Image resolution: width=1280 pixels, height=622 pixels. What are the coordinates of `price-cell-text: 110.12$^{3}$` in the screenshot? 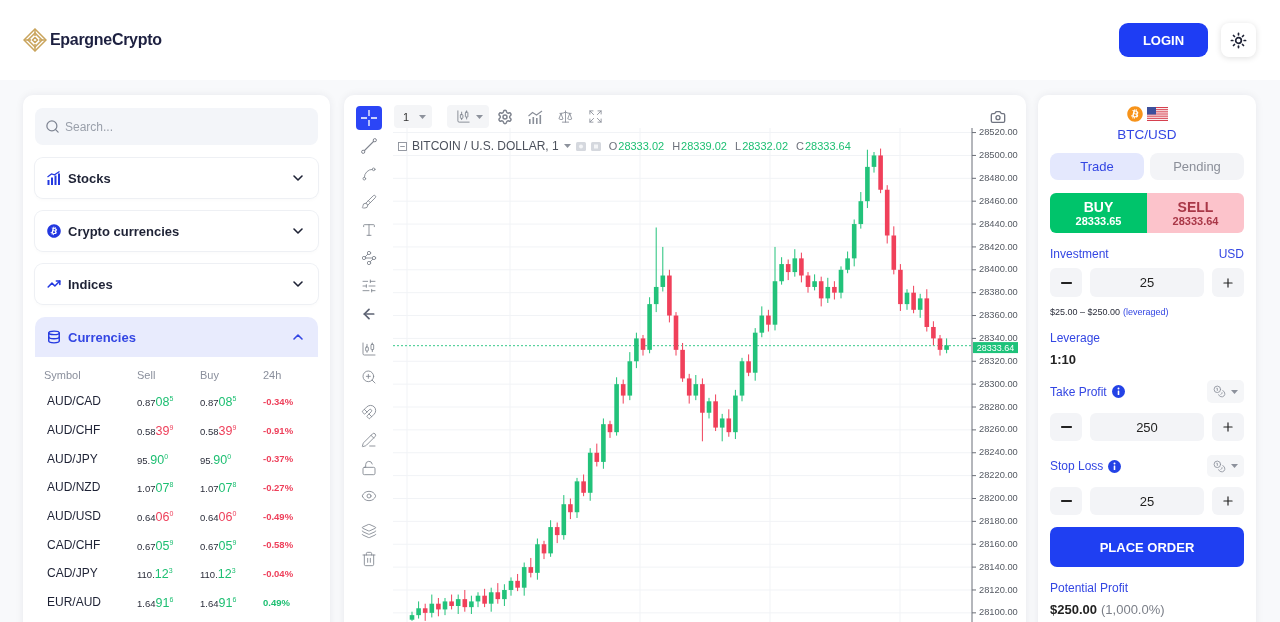 It's located at (218, 574).